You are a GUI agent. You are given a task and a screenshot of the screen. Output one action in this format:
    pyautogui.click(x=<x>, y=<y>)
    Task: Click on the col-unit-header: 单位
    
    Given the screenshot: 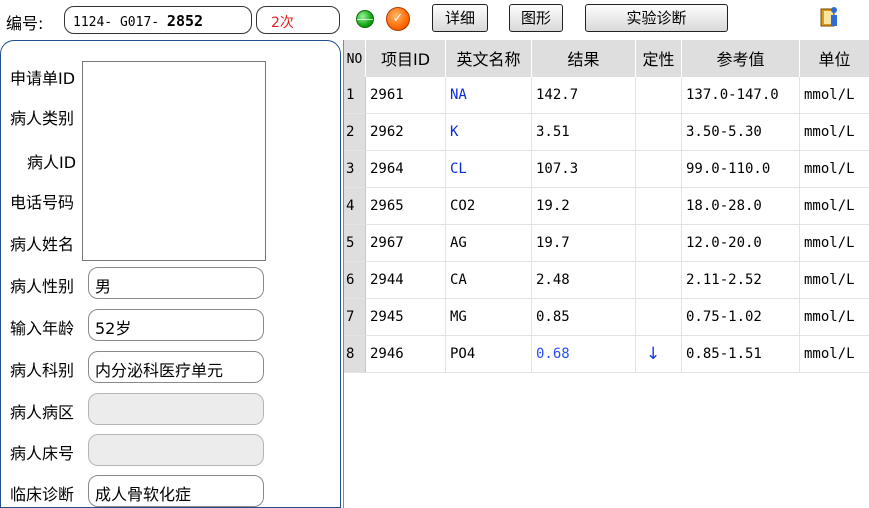 What is the action you would take?
    pyautogui.click(x=834, y=58)
    